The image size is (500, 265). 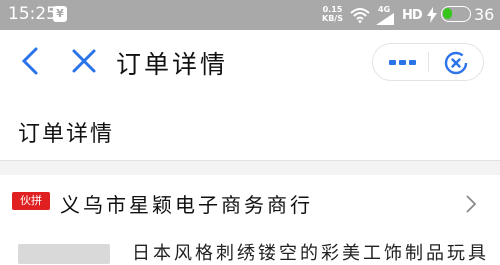 I want to click on section-title: 订单详情, so click(x=66, y=134).